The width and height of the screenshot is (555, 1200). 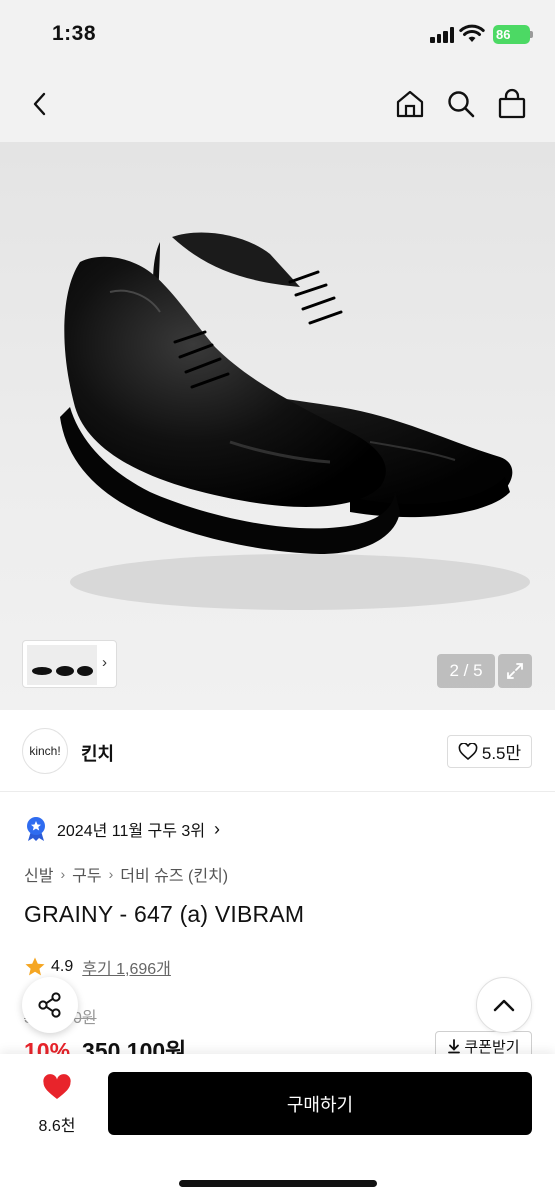 What do you see at coordinates (454, 1046) in the screenshot?
I see `download-icon` at bounding box center [454, 1046].